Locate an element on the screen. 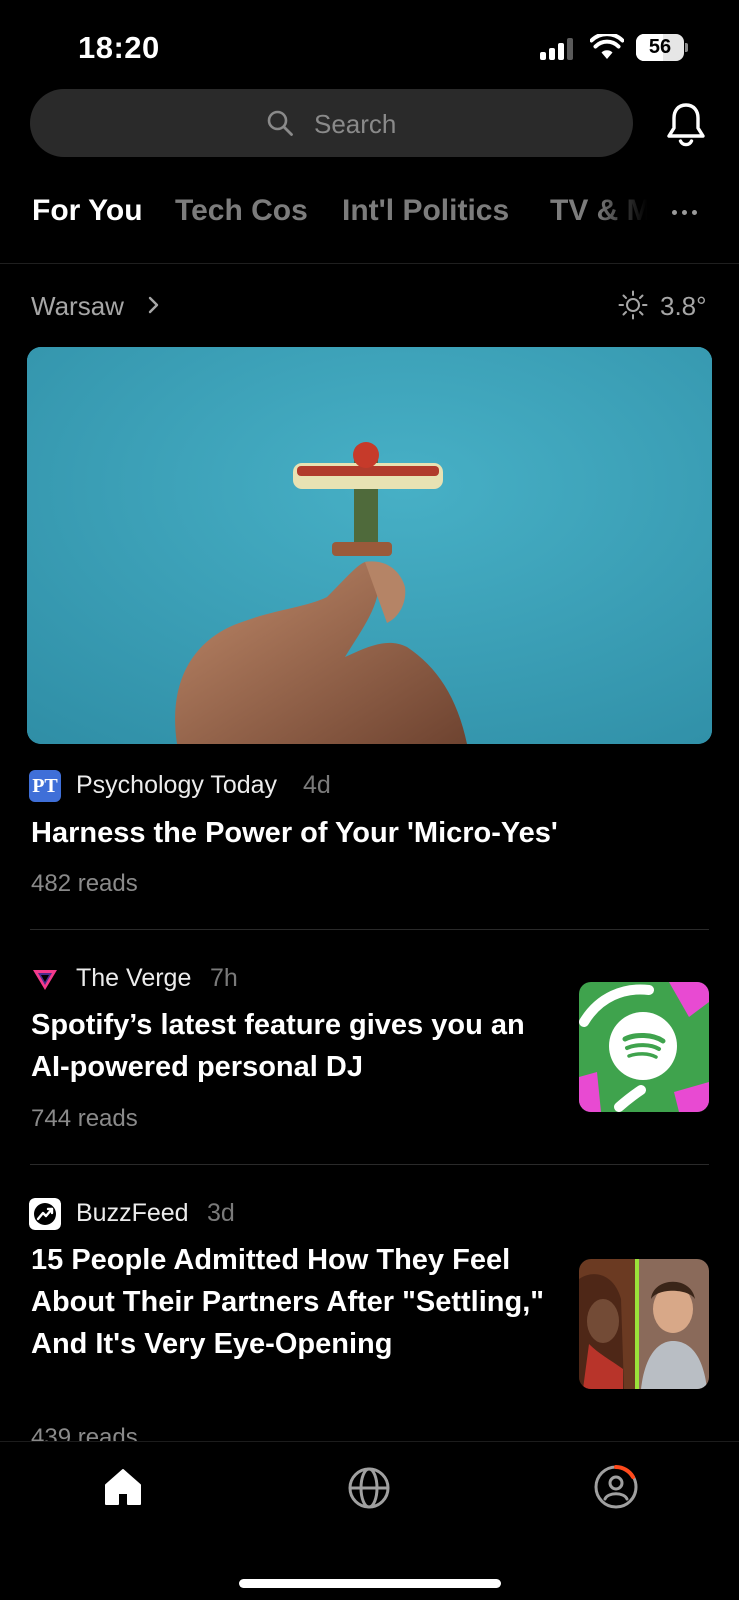 This screenshot has width=739, height=1600. home-icon is located at coordinates (123, 1487).